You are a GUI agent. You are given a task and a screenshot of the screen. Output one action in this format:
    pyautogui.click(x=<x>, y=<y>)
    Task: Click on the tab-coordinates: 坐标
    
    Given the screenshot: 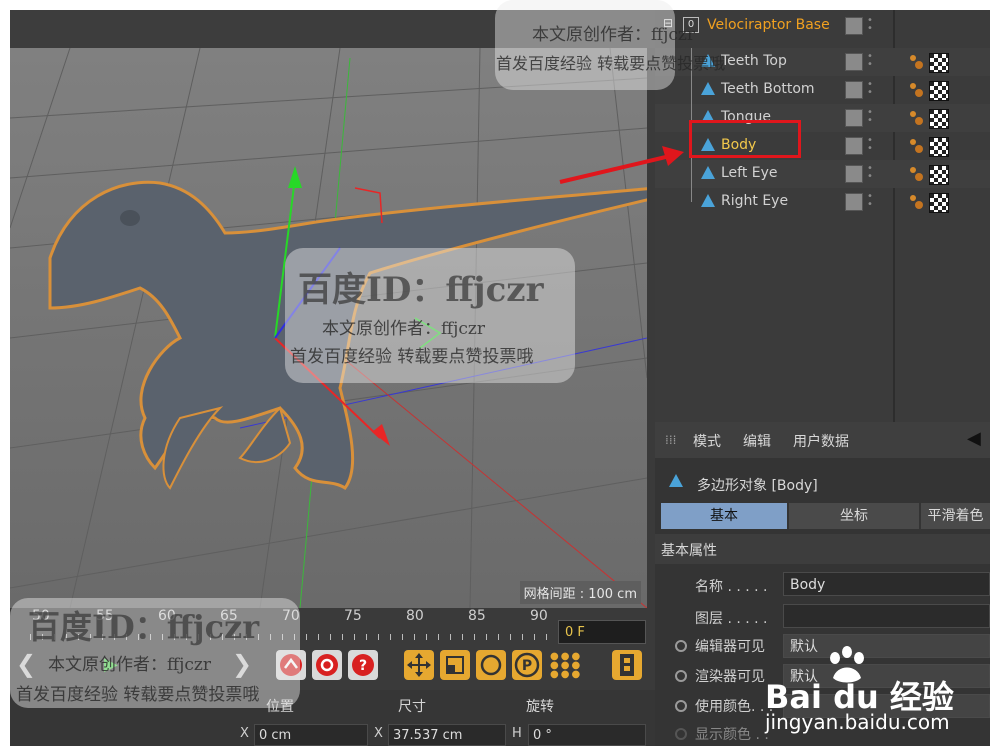 What is the action you would take?
    pyautogui.click(x=854, y=516)
    